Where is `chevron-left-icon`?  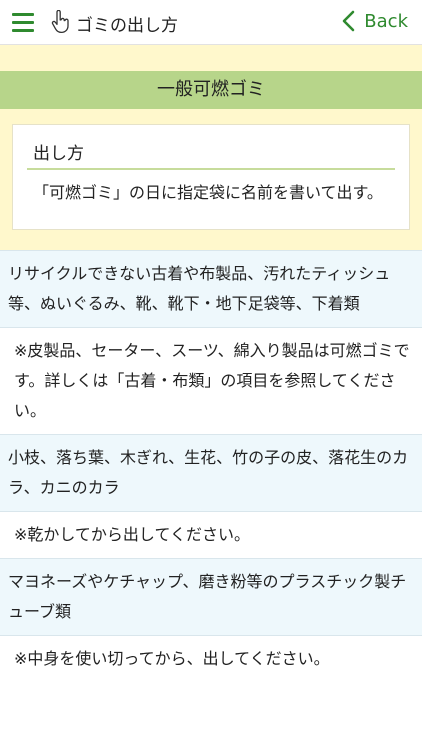 chevron-left-icon is located at coordinates (348, 21).